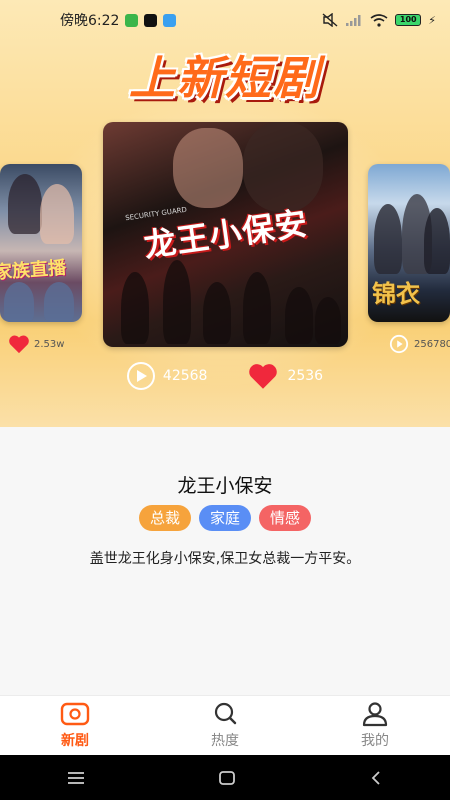  I want to click on tiktok-icon, so click(151, 20).